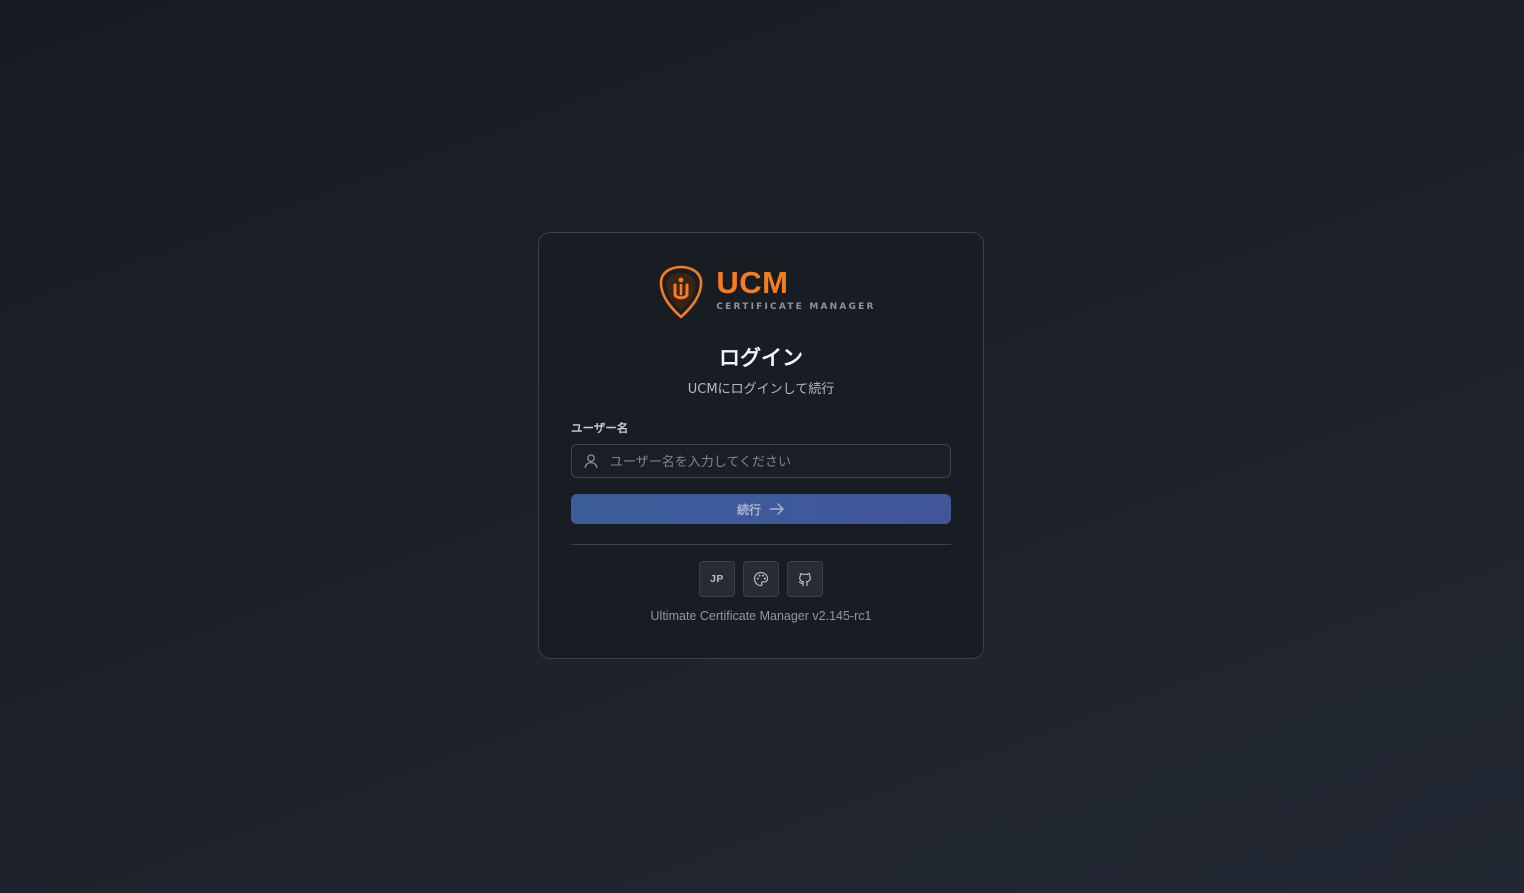  Describe the element at coordinates (796, 307) in the screenshot. I see `brand-subtitle: CERTIFICATE MANAGER` at that location.